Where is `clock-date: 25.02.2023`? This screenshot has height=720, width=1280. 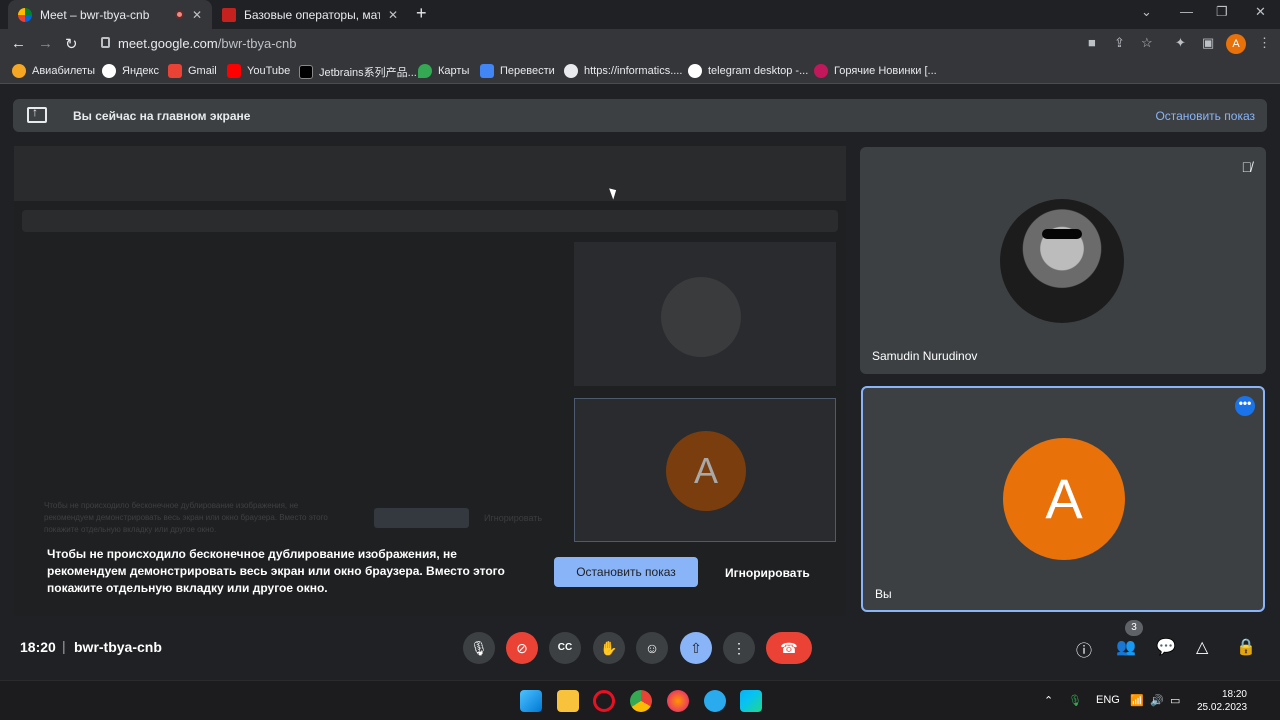
clock-date: 25.02.2023 is located at coordinates (1222, 707).